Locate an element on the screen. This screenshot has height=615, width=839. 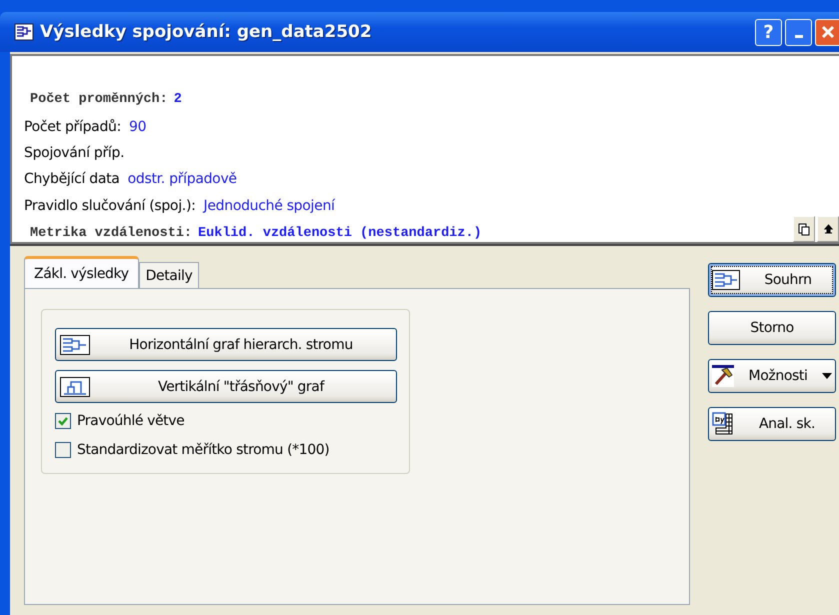
checkbox-option: Pravoúhlé větve is located at coordinates (226, 421).